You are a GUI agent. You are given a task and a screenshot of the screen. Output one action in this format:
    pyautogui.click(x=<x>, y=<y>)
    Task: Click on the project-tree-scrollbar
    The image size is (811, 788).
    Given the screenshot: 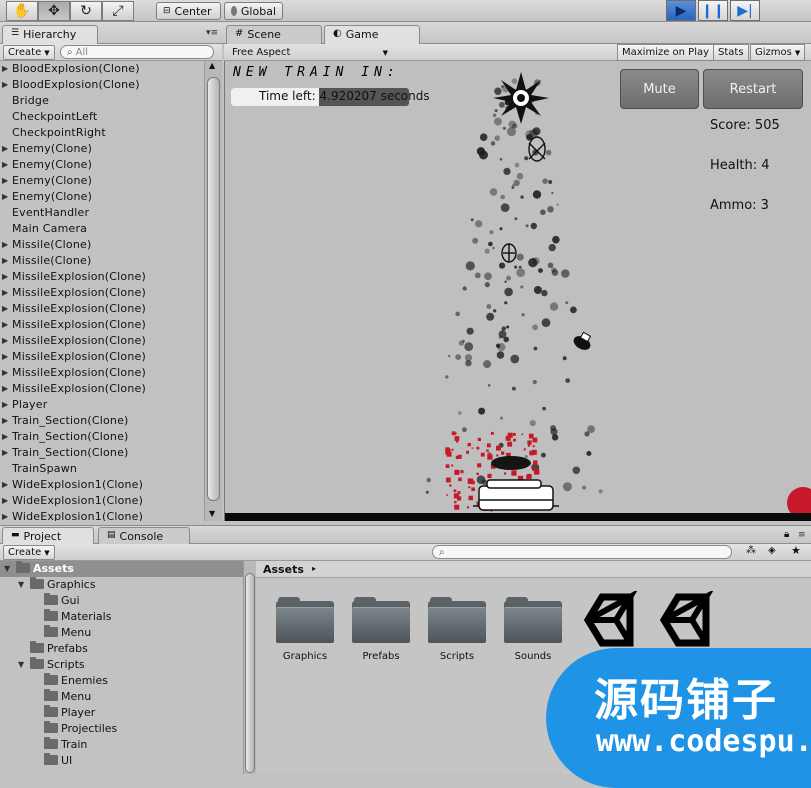 What is the action you would take?
    pyautogui.click(x=249, y=667)
    